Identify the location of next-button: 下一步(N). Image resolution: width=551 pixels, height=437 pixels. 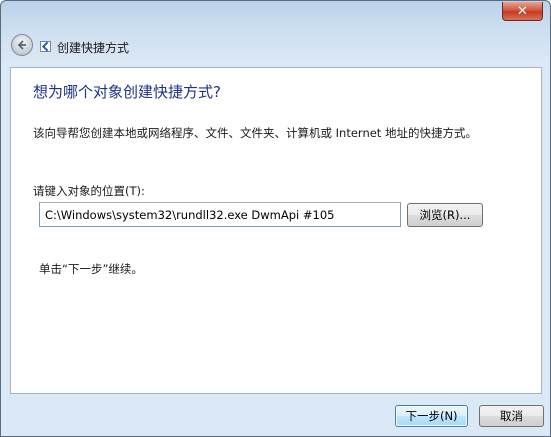
(431, 416).